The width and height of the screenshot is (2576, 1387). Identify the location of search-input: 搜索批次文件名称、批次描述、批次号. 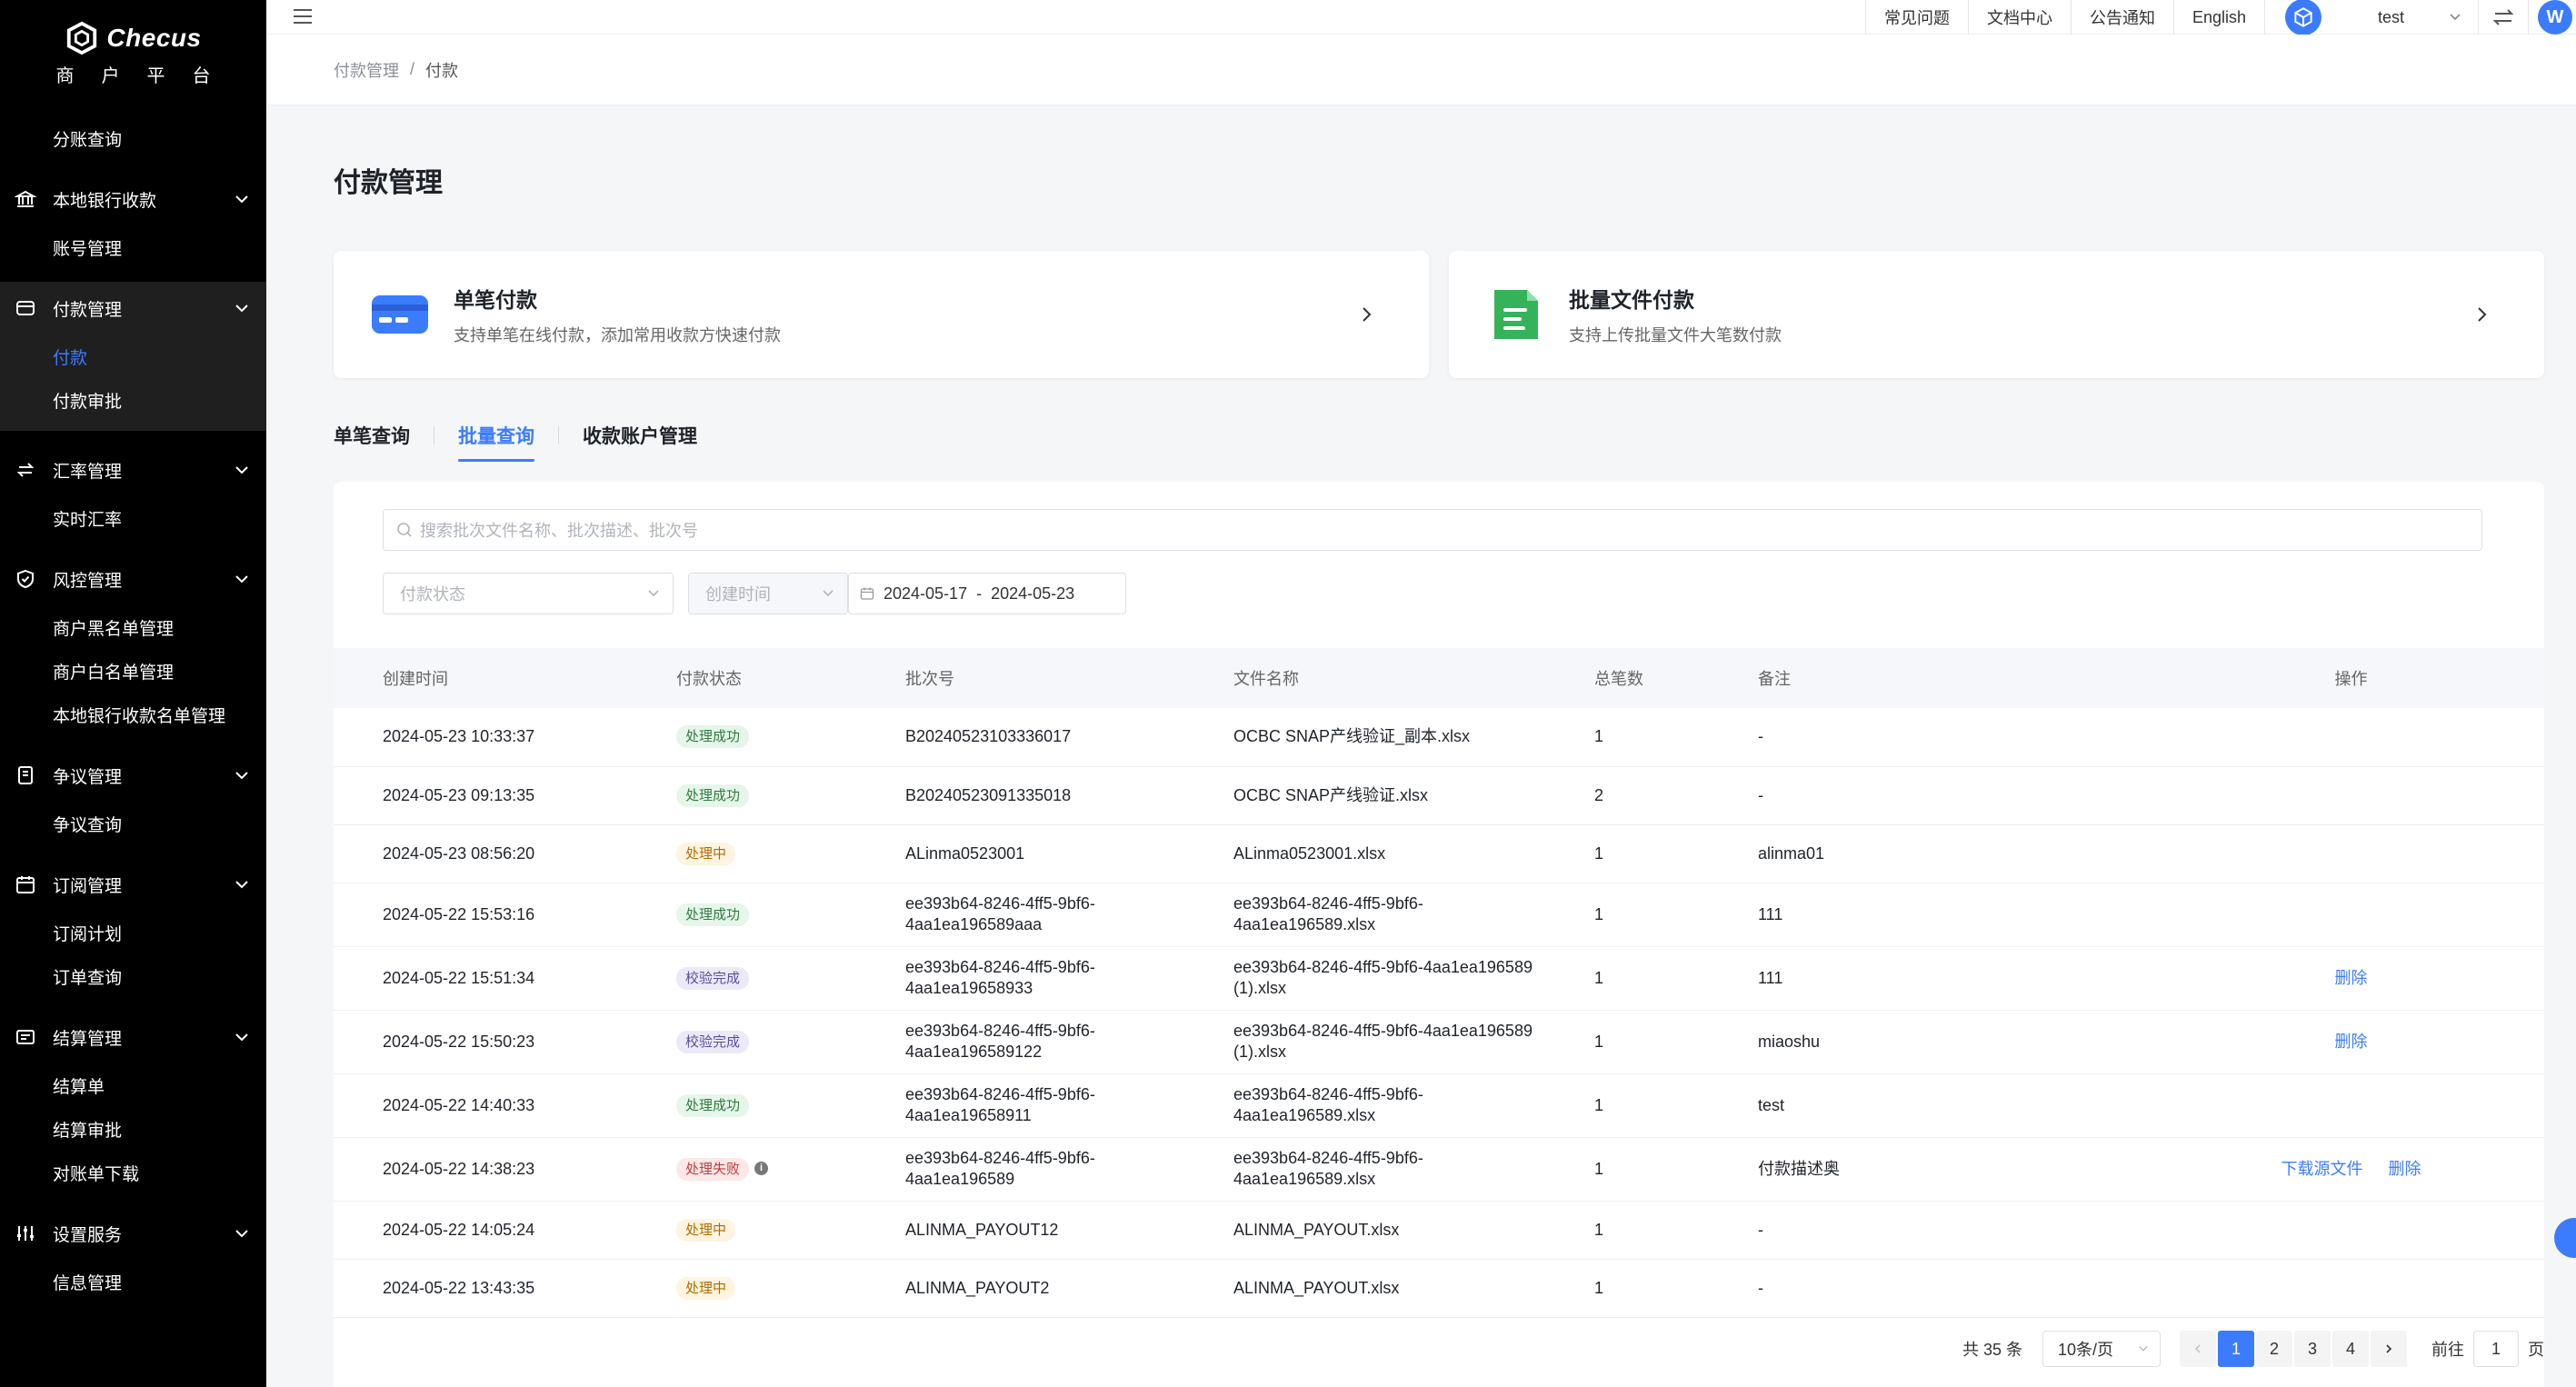
(1432, 530).